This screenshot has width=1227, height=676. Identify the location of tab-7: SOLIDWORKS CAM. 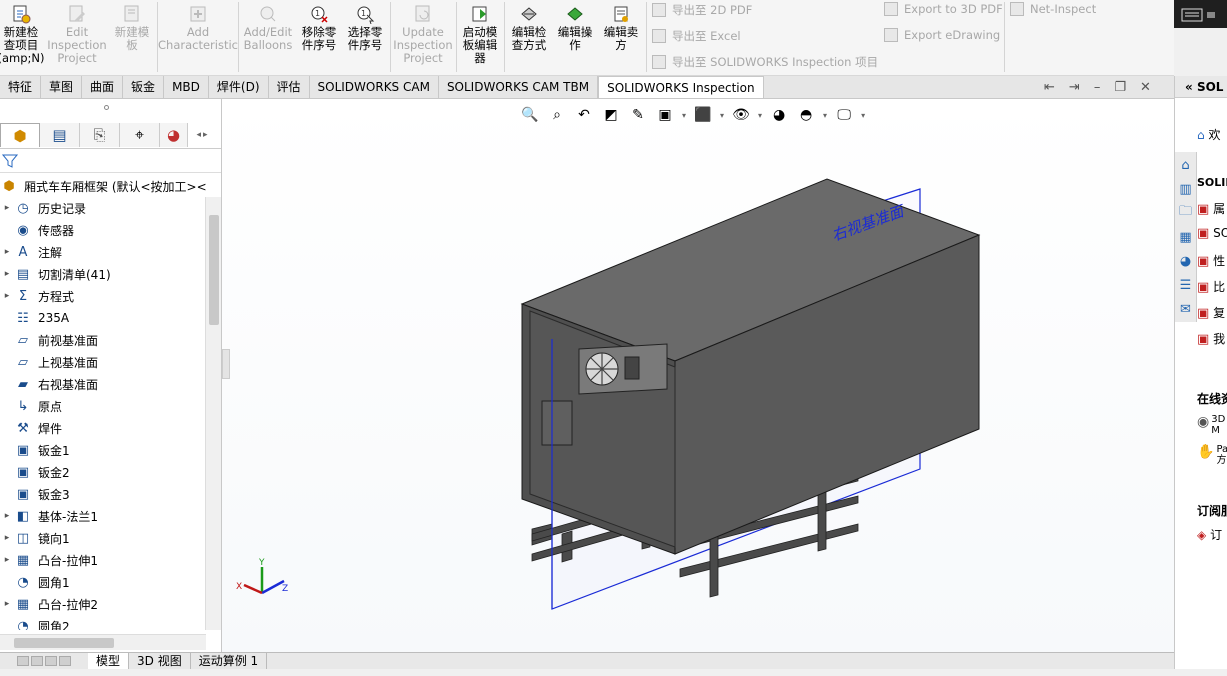
(374, 87).